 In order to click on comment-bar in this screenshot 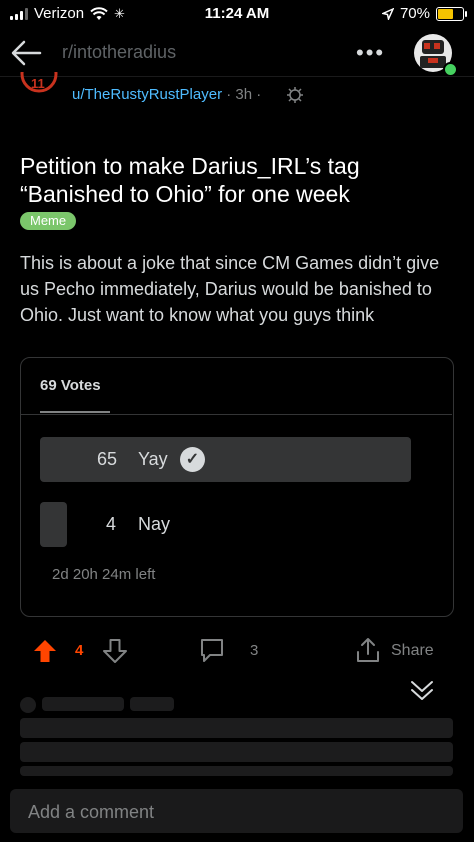, I will do `click(236, 812)`.